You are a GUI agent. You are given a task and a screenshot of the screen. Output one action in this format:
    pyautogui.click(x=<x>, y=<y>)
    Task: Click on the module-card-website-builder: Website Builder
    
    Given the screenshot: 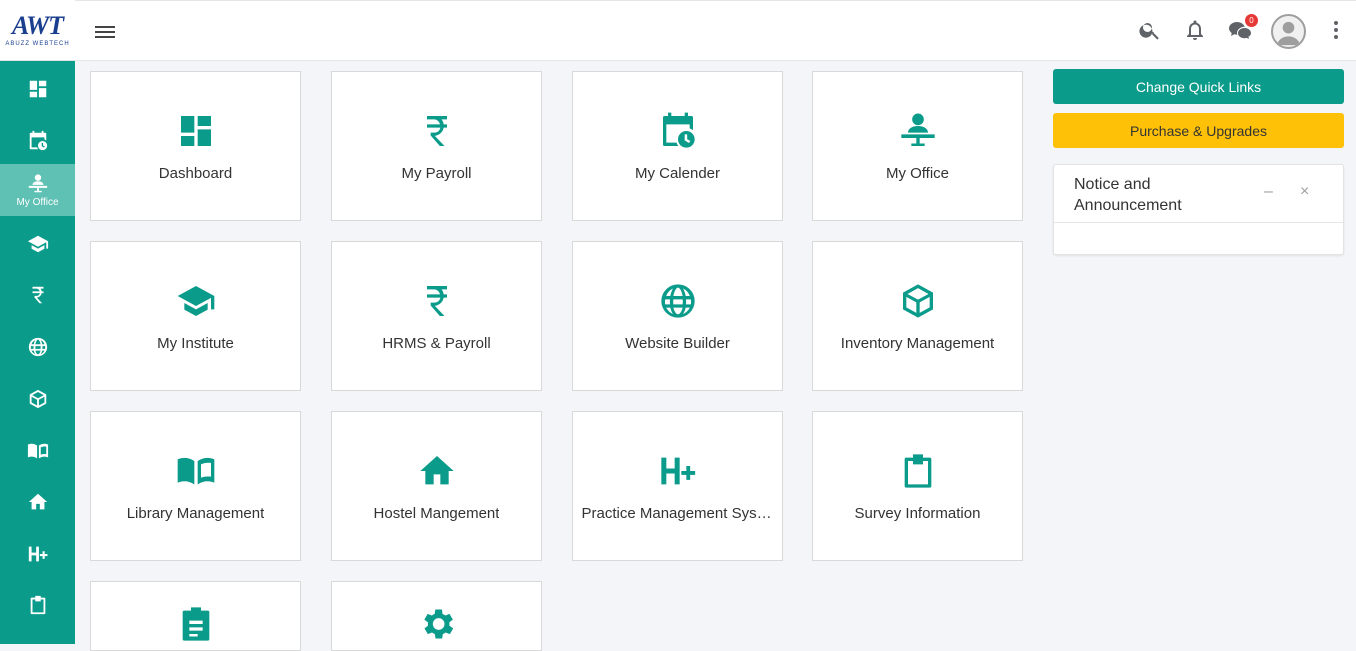 What is the action you would take?
    pyautogui.click(x=677, y=316)
    